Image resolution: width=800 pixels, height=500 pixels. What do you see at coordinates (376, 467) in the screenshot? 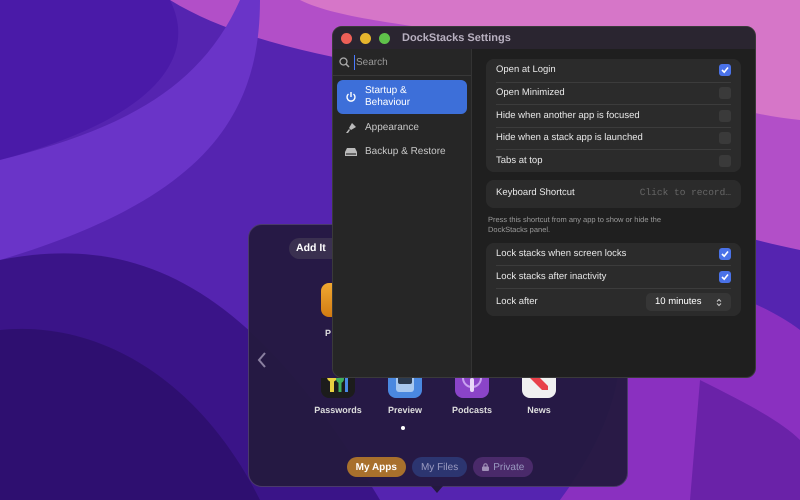
I see `stack-tab: My Apps` at bounding box center [376, 467].